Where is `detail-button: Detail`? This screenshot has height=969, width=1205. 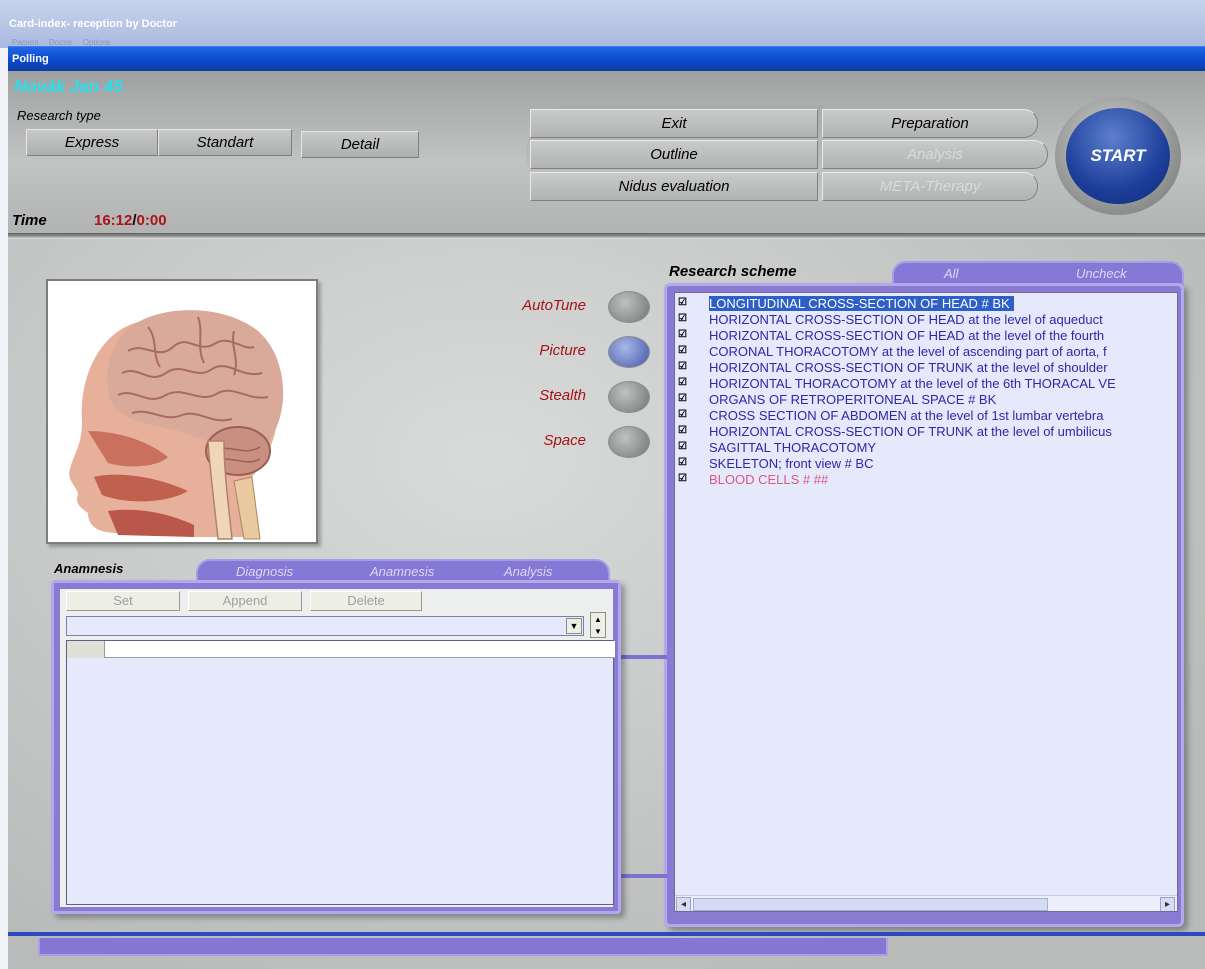
detail-button: Detail is located at coordinates (360, 144).